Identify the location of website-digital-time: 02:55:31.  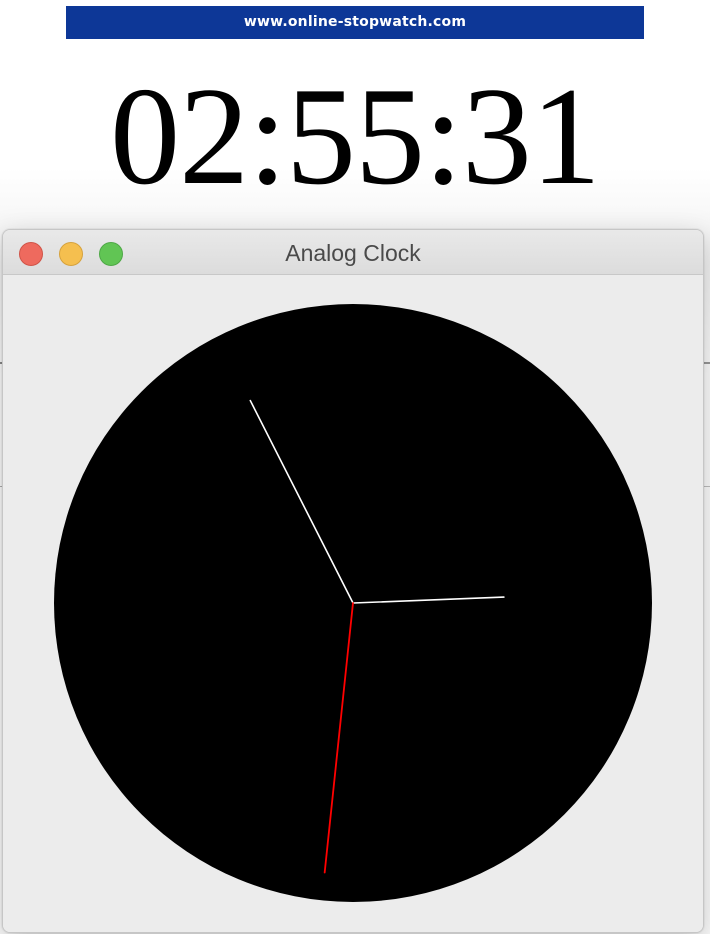
(355, 136).